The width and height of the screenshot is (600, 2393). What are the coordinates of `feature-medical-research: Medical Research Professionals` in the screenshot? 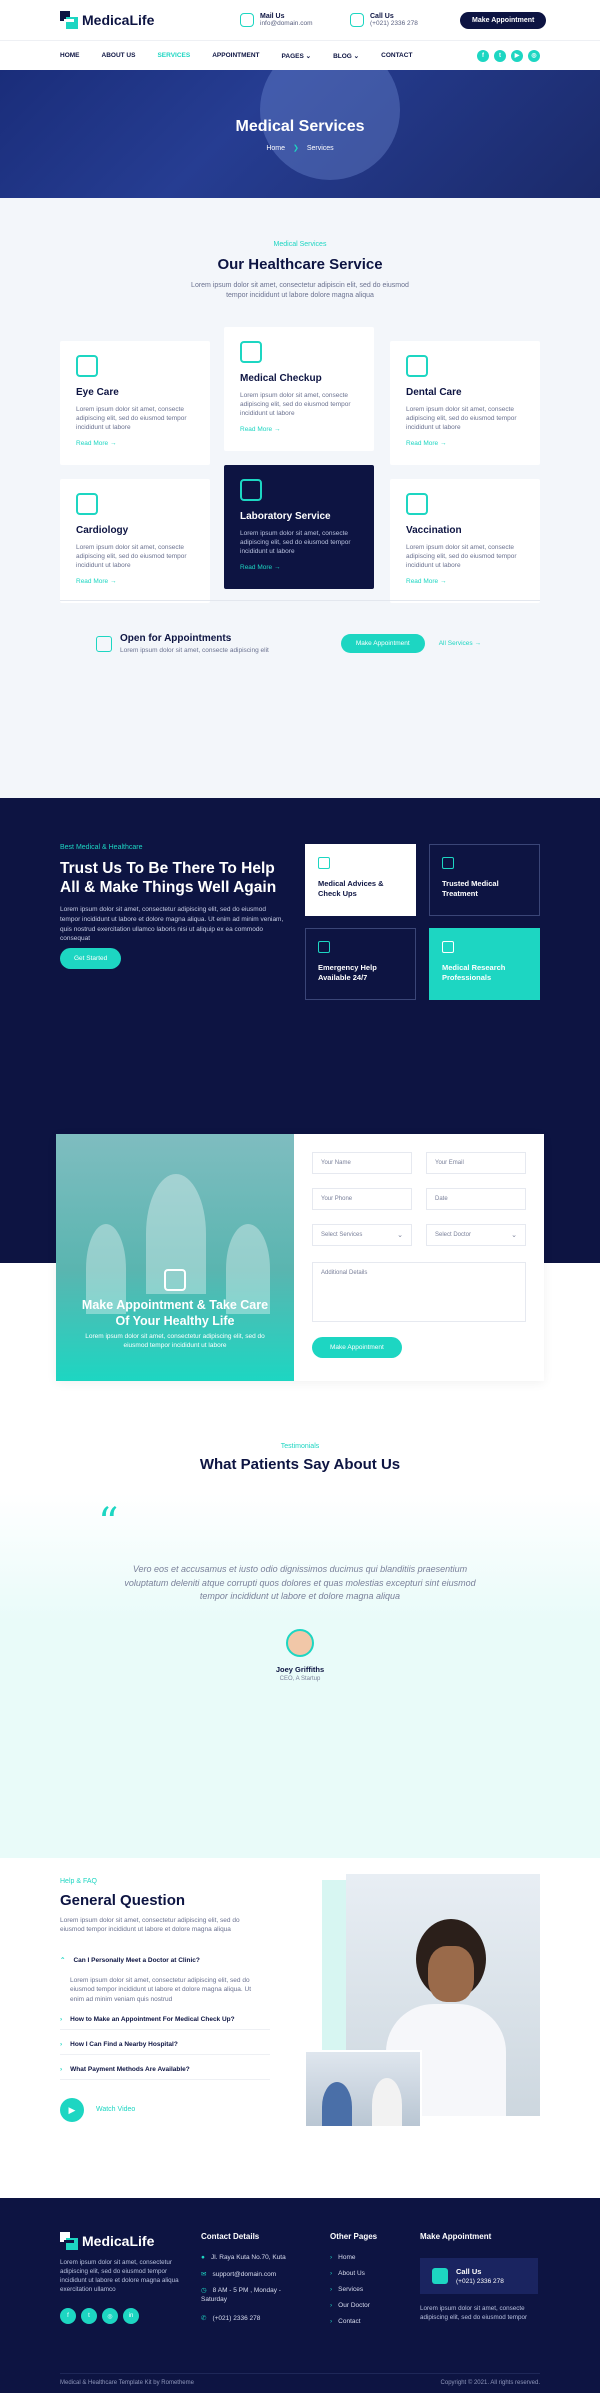 It's located at (484, 964).